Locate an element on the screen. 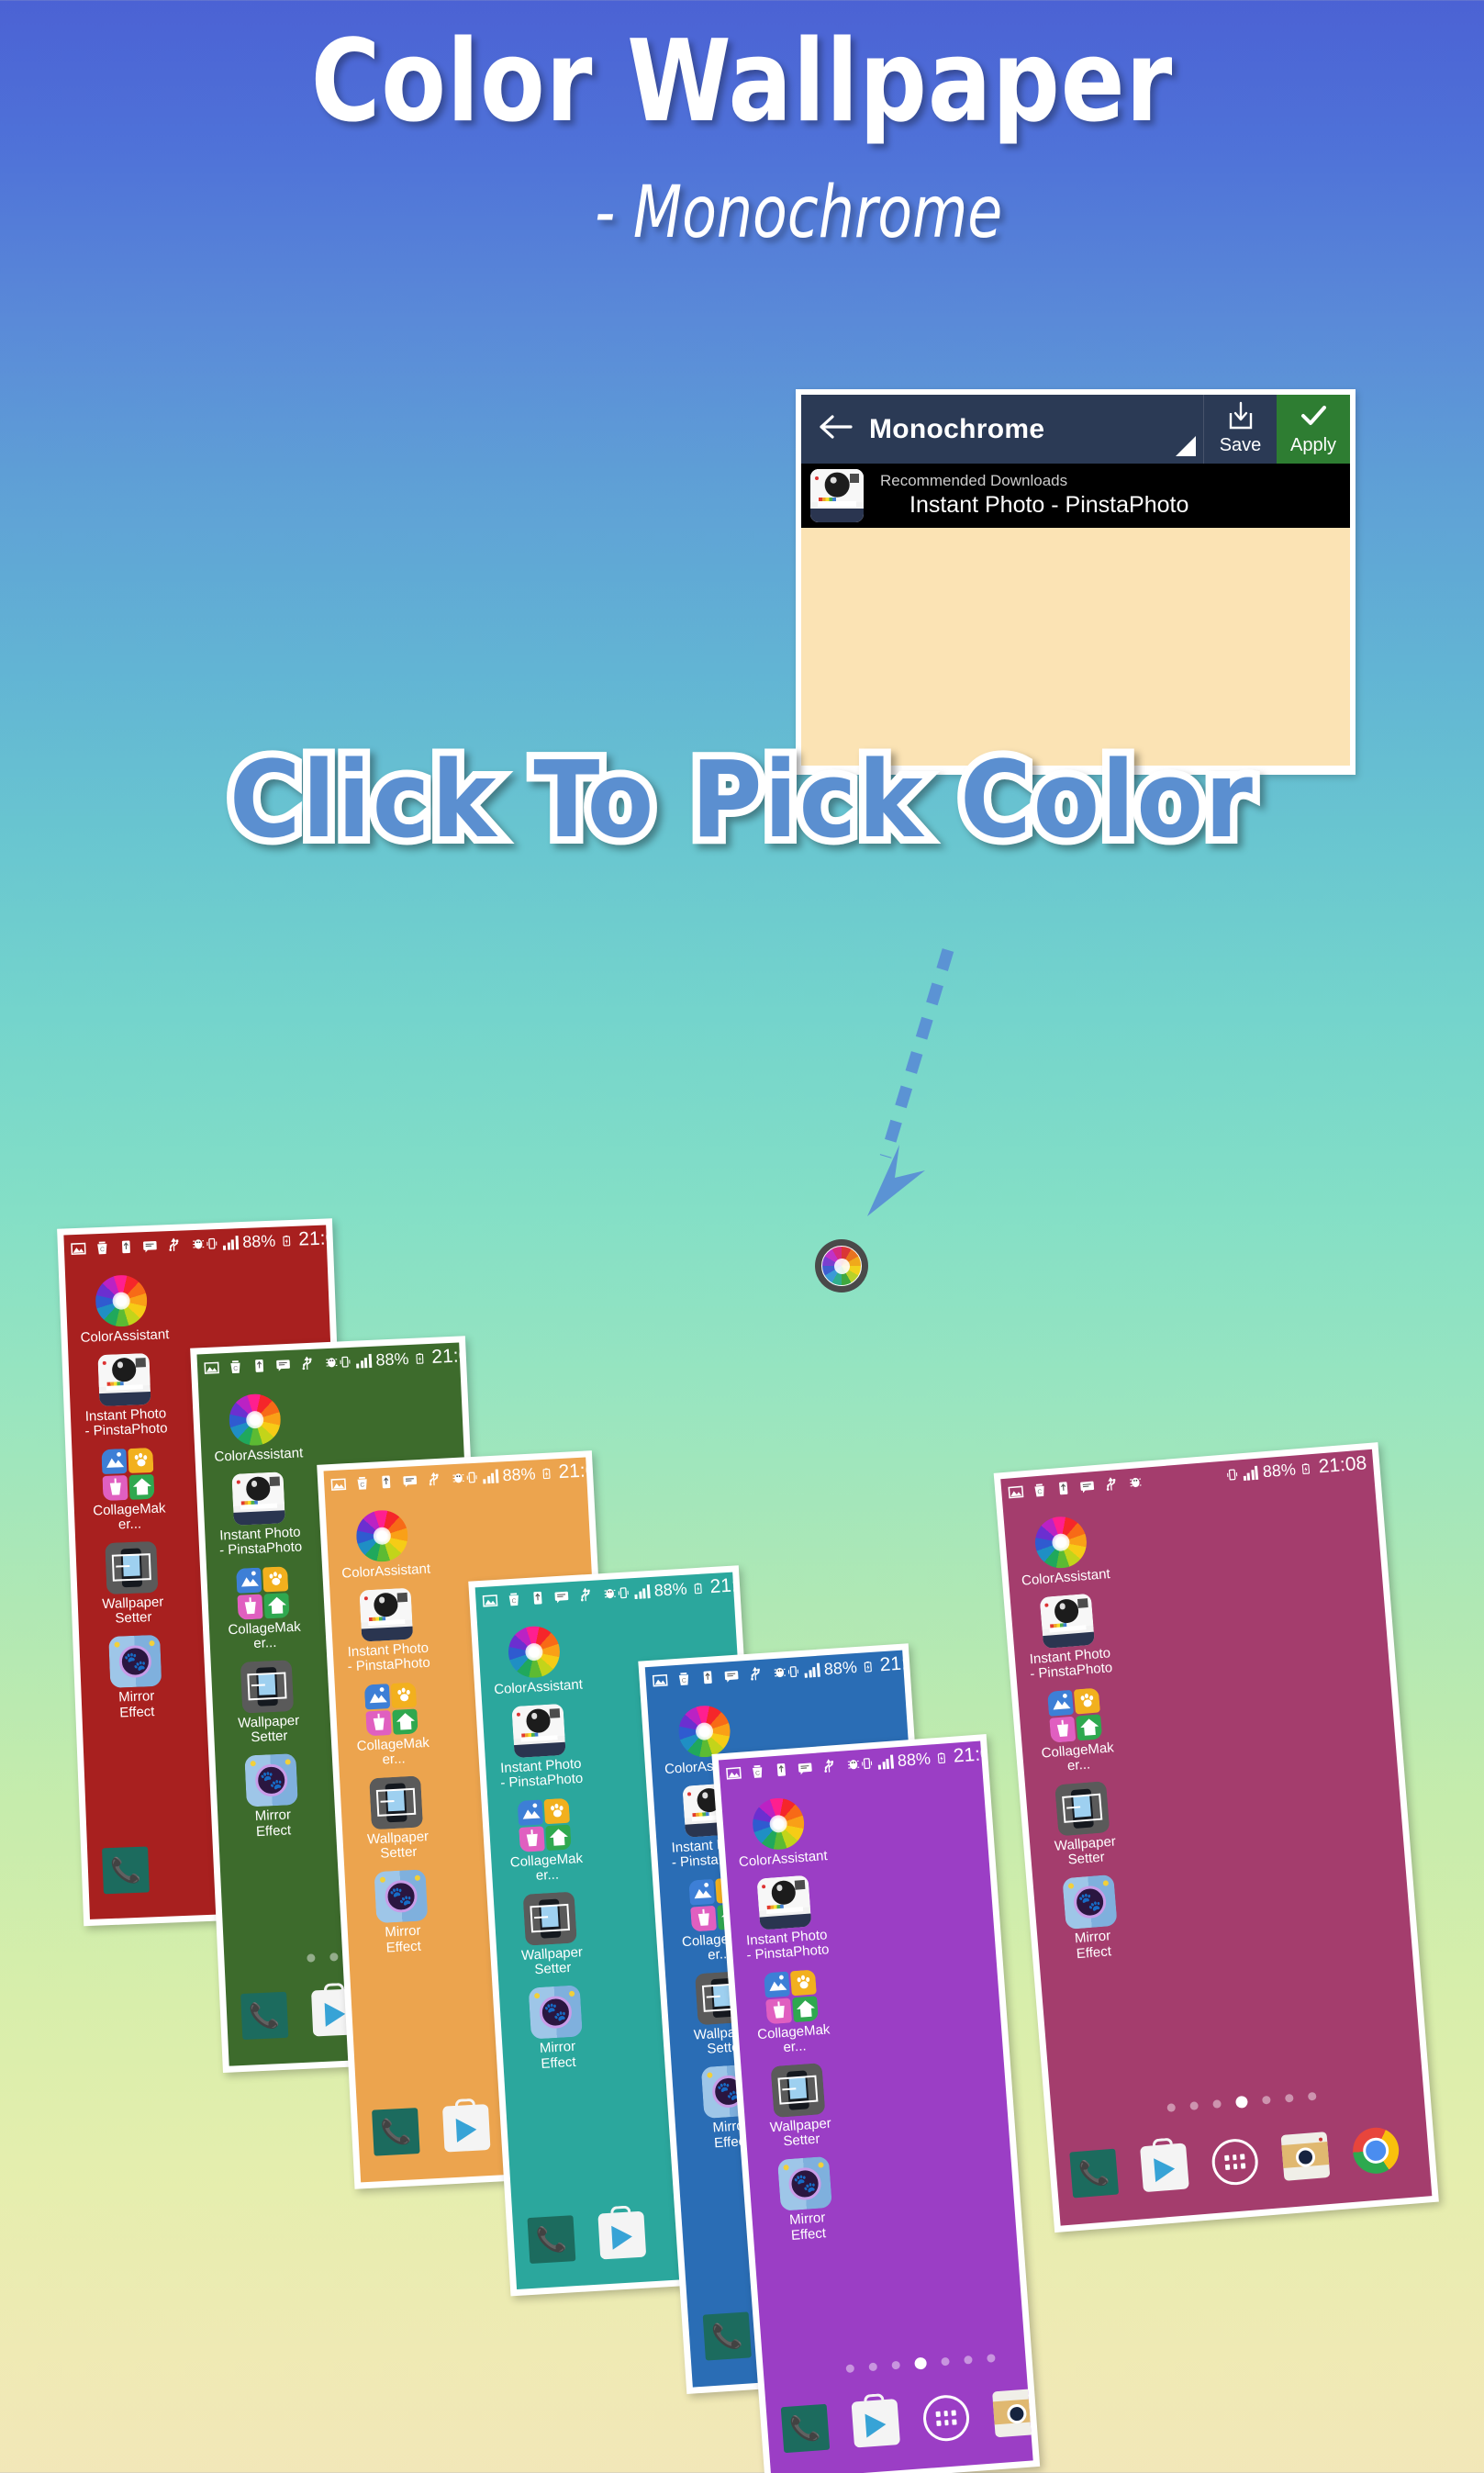 The height and width of the screenshot is (2473, 1484). app-label: Instant Photo - PinstaPhoto is located at coordinates (788, 1946).